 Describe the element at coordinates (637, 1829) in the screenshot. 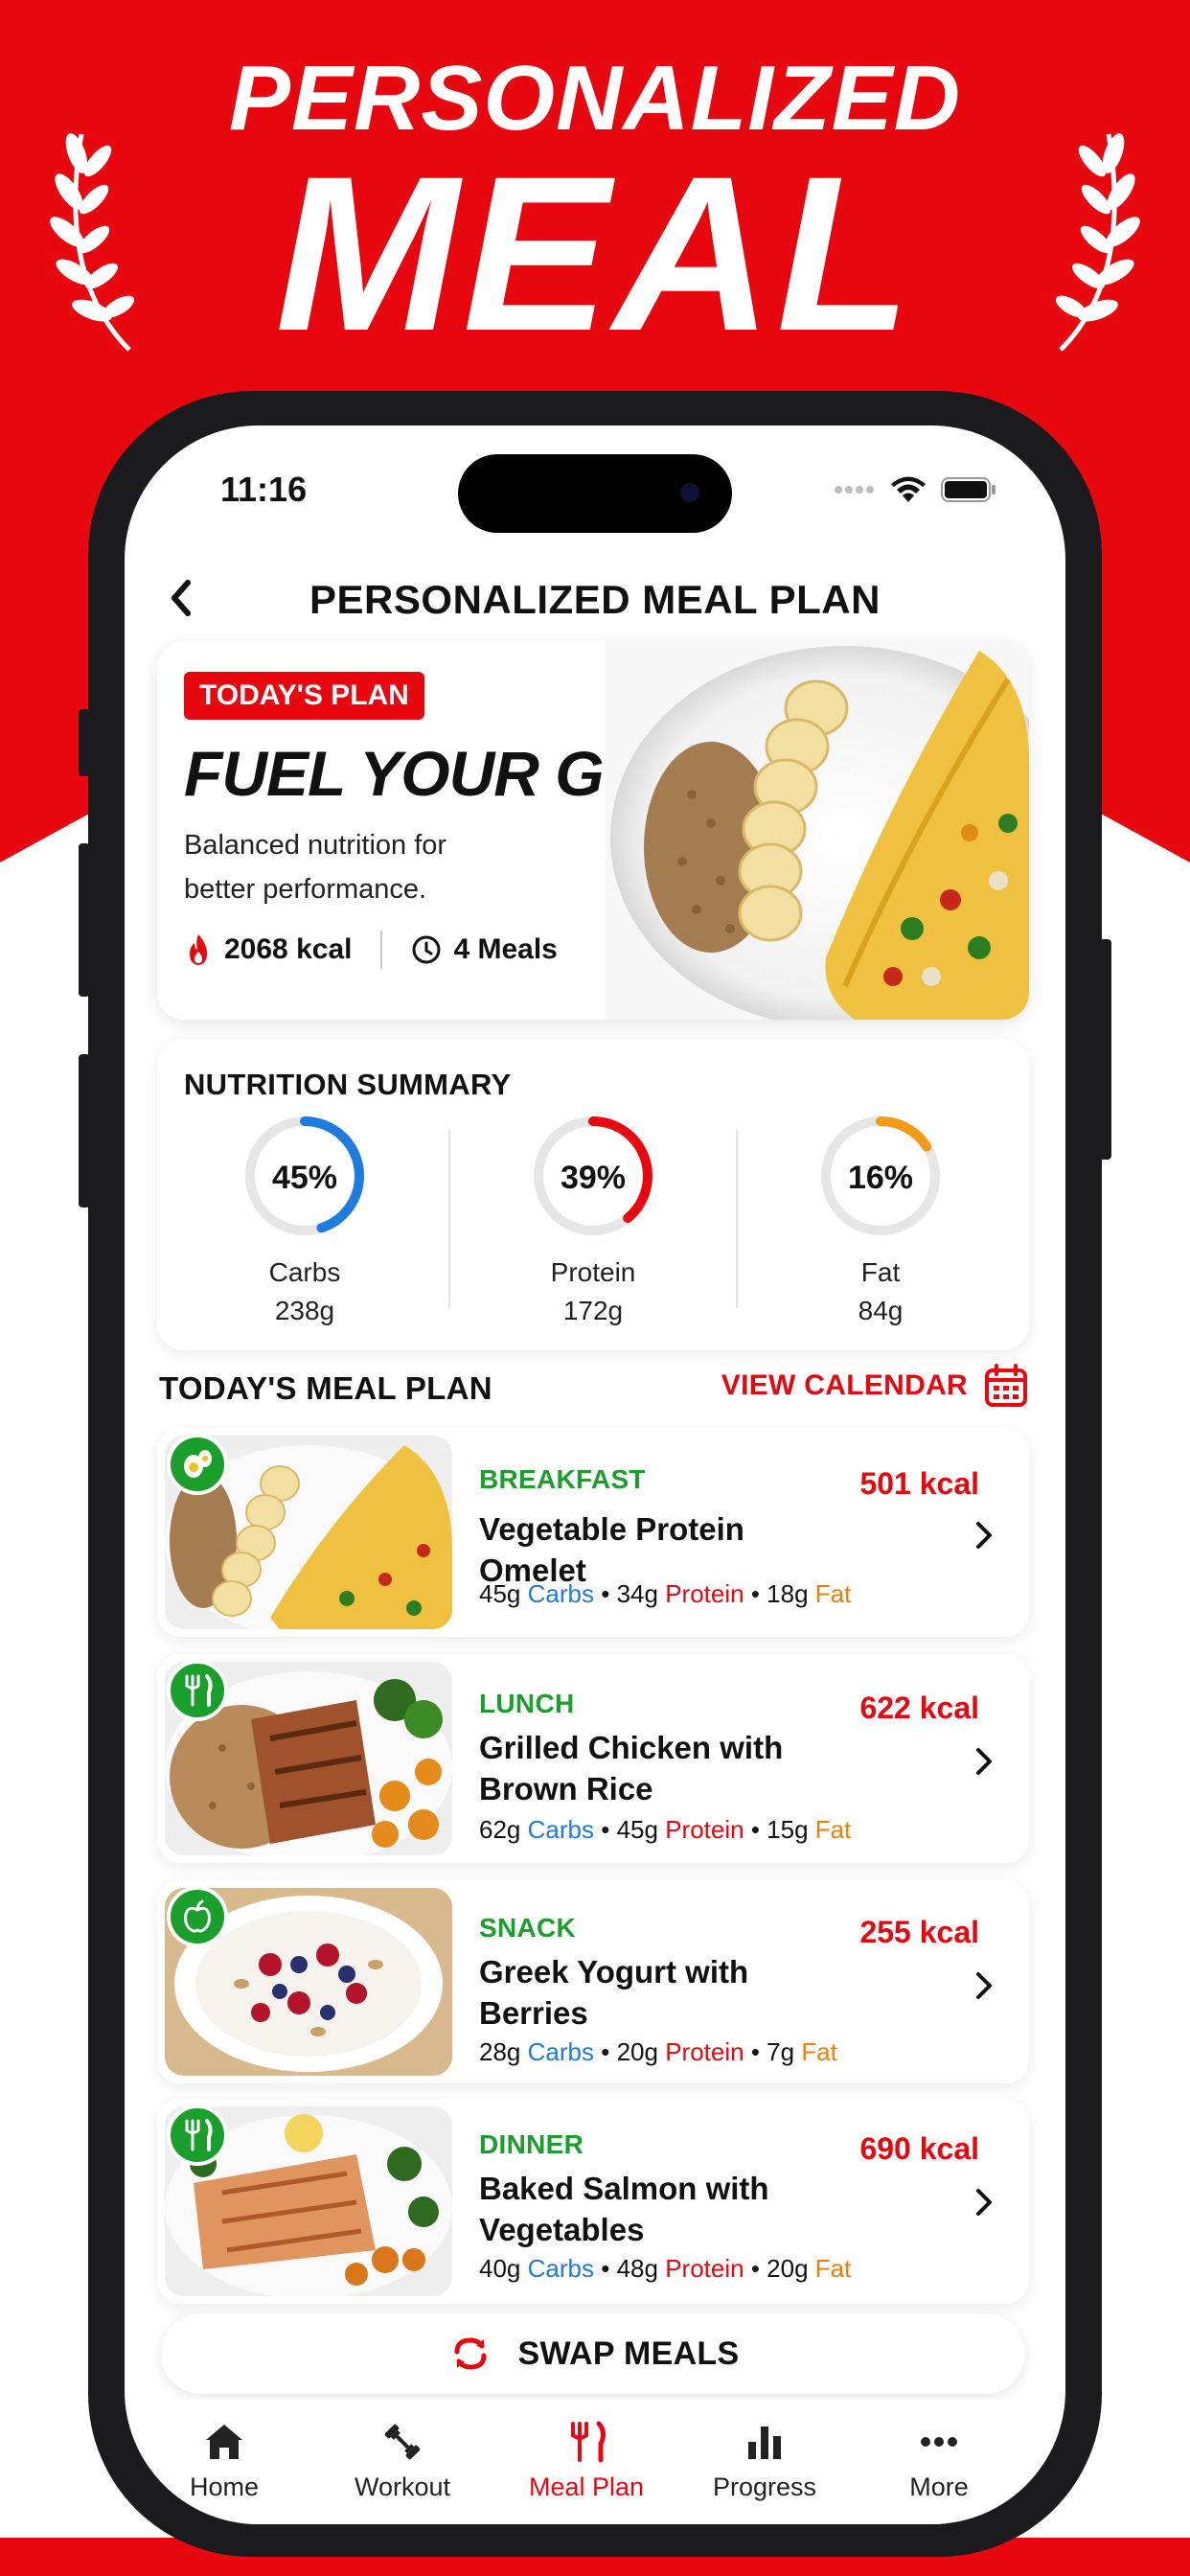

I see `protein-amount: 45g` at that location.